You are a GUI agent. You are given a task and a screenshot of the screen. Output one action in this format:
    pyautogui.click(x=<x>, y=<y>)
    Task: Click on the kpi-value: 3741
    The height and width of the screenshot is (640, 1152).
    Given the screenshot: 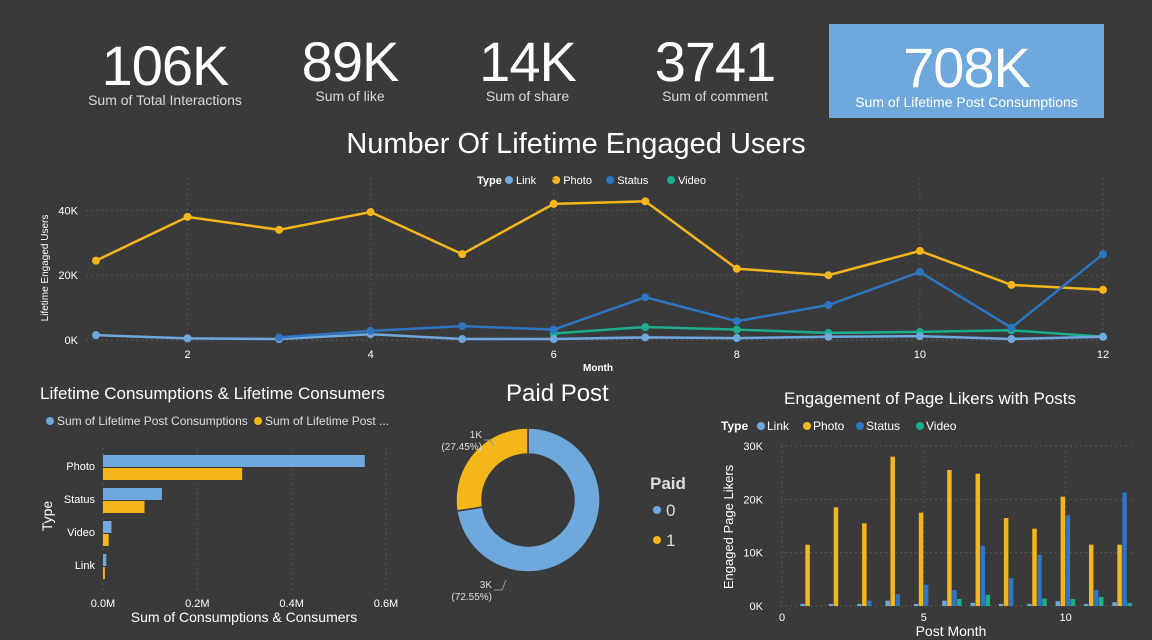 What is the action you would take?
    pyautogui.click(x=715, y=61)
    